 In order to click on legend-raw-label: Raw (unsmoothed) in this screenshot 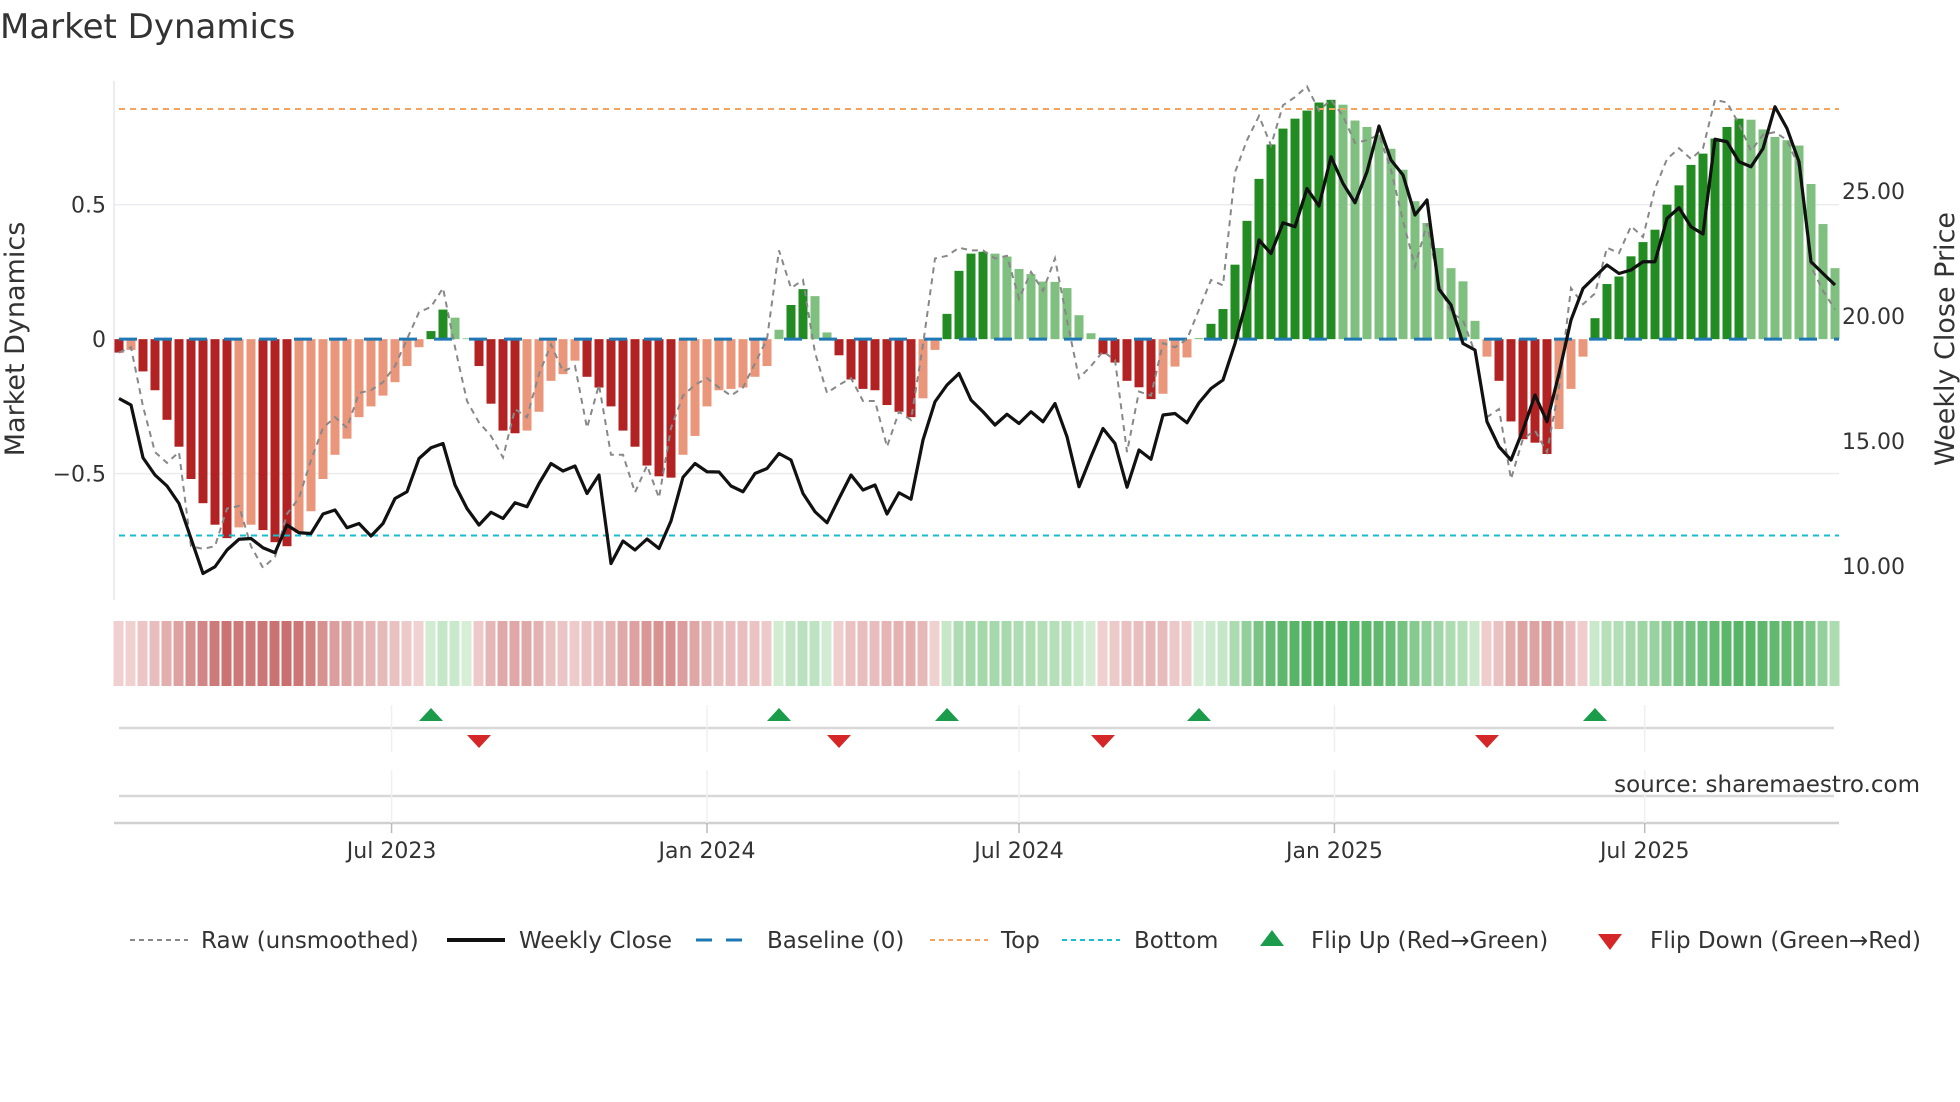, I will do `click(310, 941)`.